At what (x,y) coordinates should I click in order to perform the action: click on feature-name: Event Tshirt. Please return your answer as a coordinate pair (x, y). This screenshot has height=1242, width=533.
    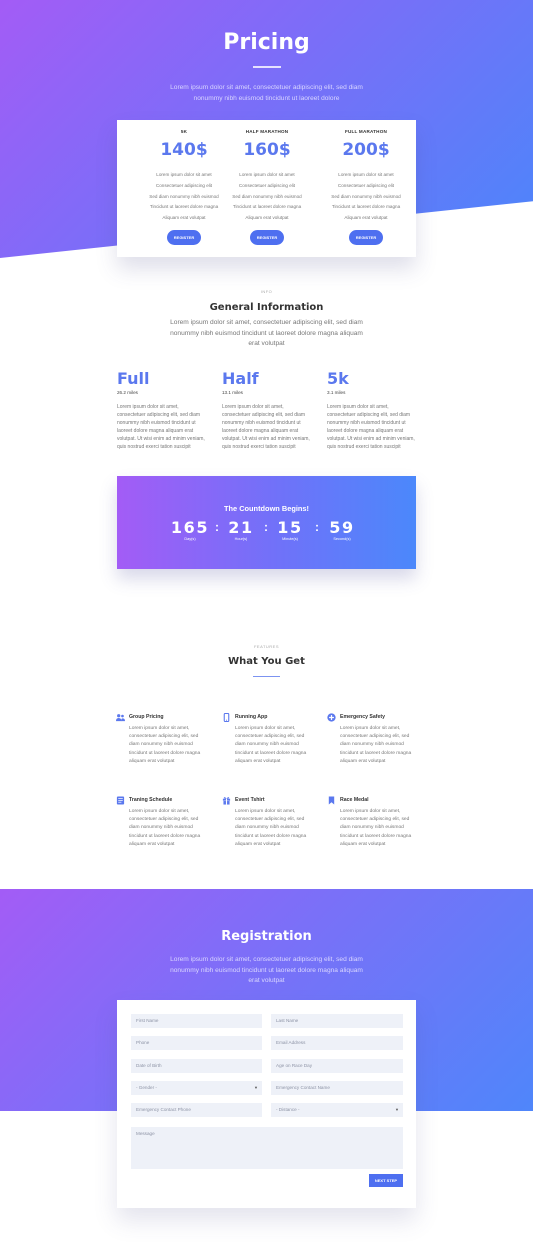
    Looking at the image, I should click on (250, 800).